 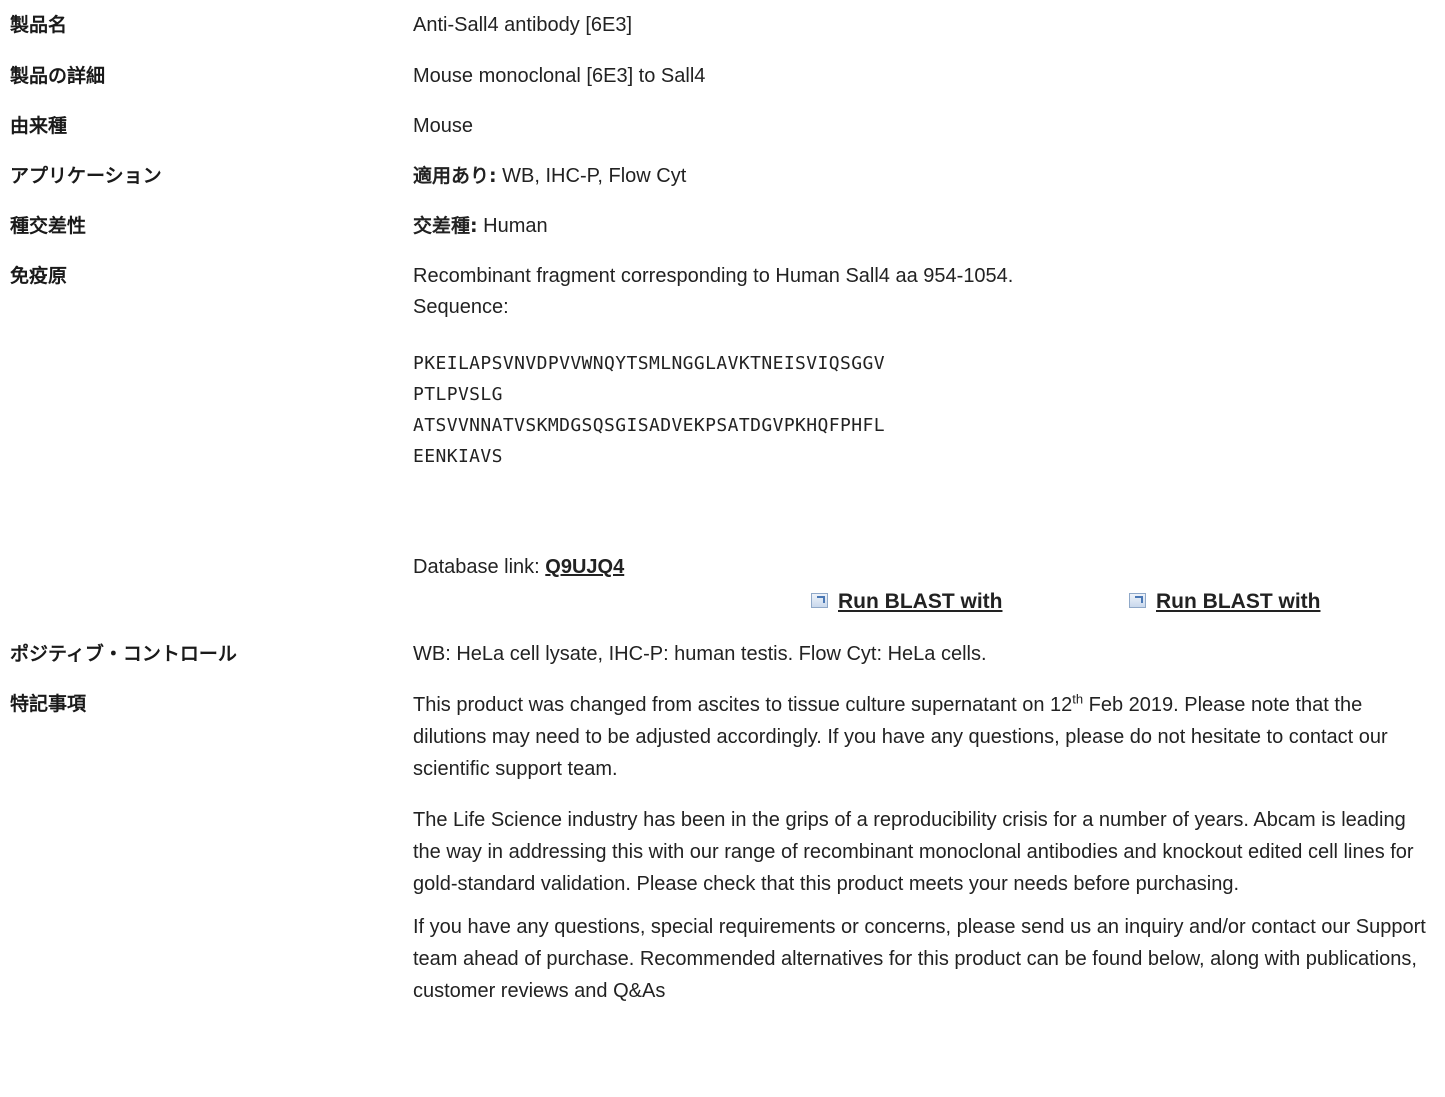 I want to click on value-host: Mouse, so click(x=443, y=126).